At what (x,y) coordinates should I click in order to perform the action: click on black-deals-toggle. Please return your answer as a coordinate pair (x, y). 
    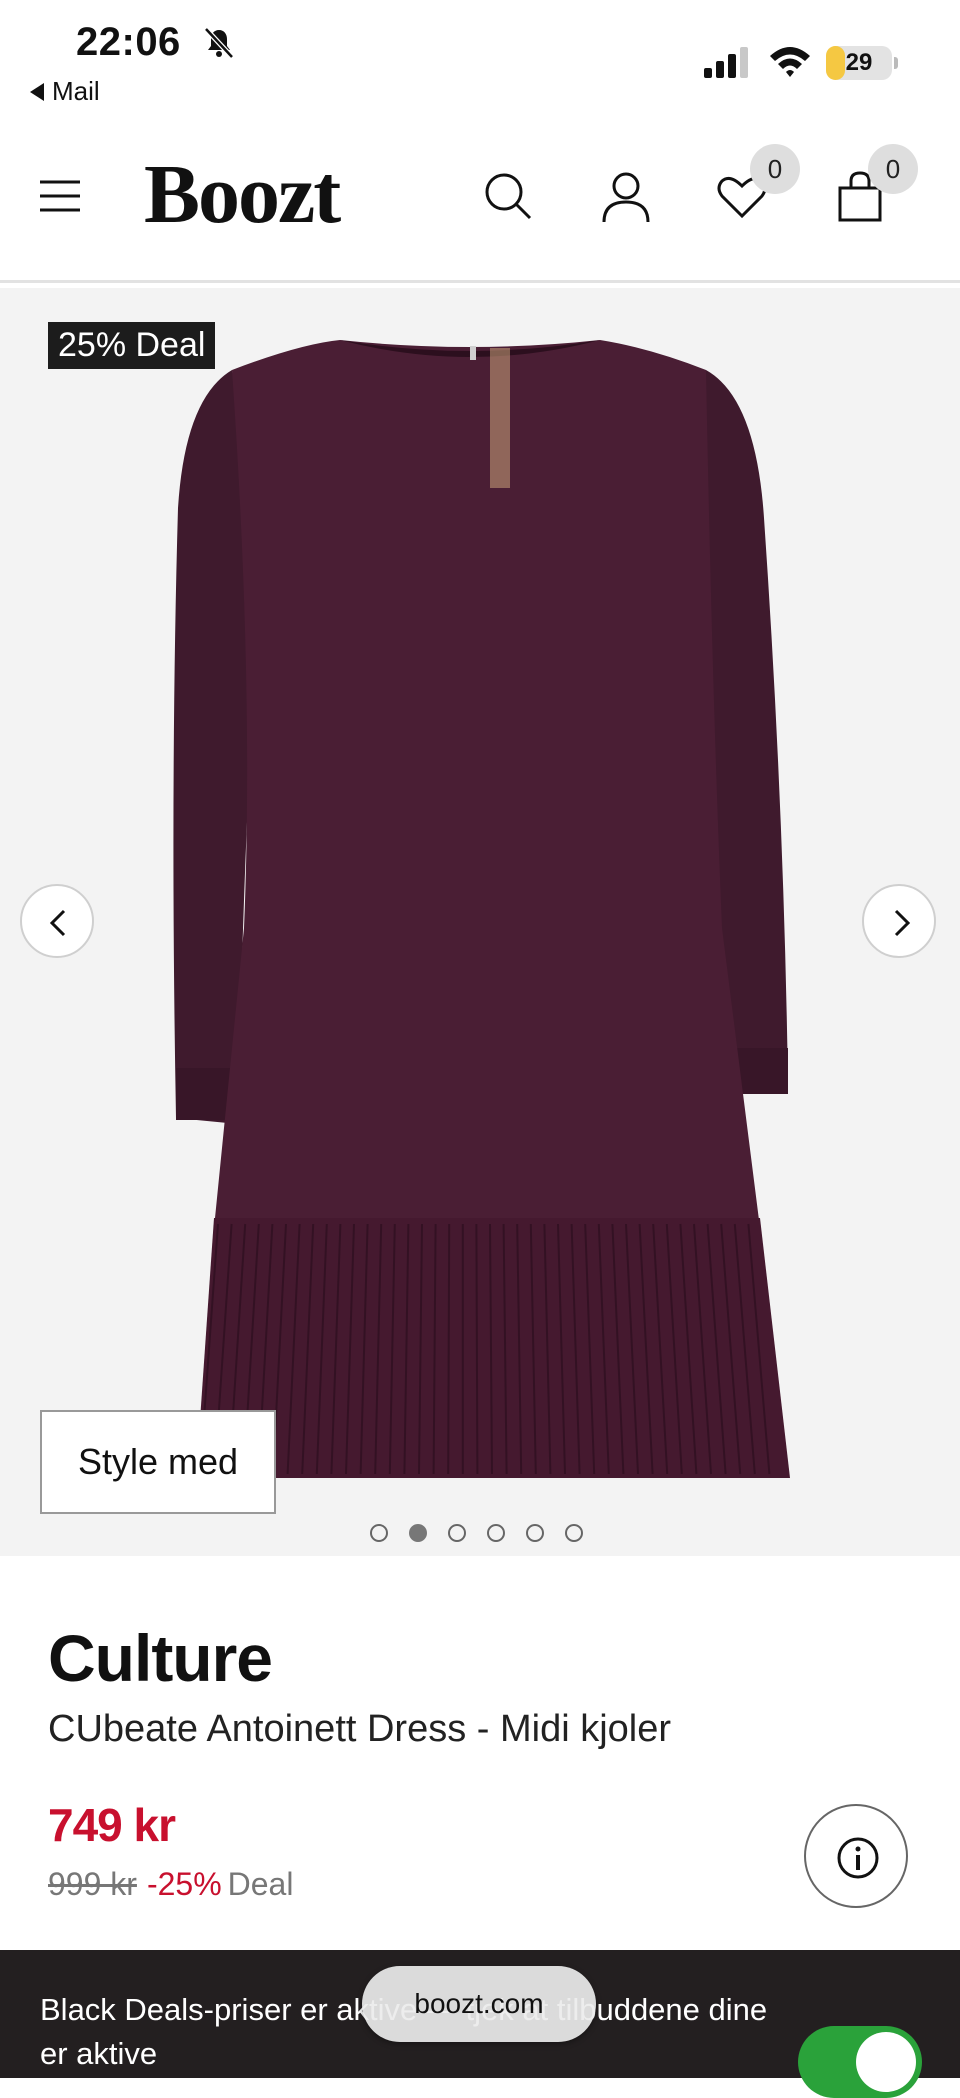
    Looking at the image, I should click on (860, 2062).